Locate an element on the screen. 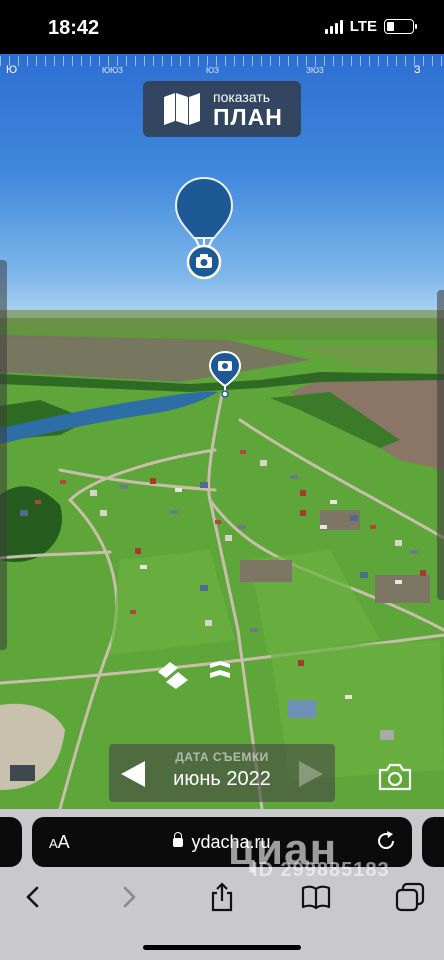  compass-scale: Ю ЮЮЗ ЮЗ ЗЮЗ З is located at coordinates (222, 66).